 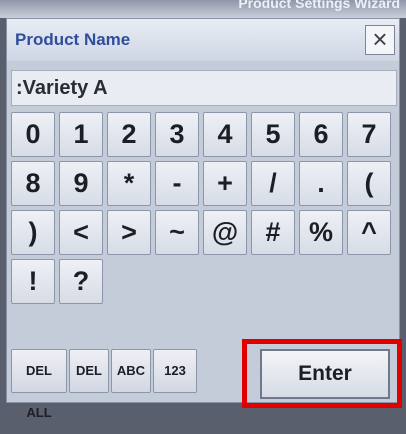 I want to click on del-button: DEL, so click(x=89, y=371).